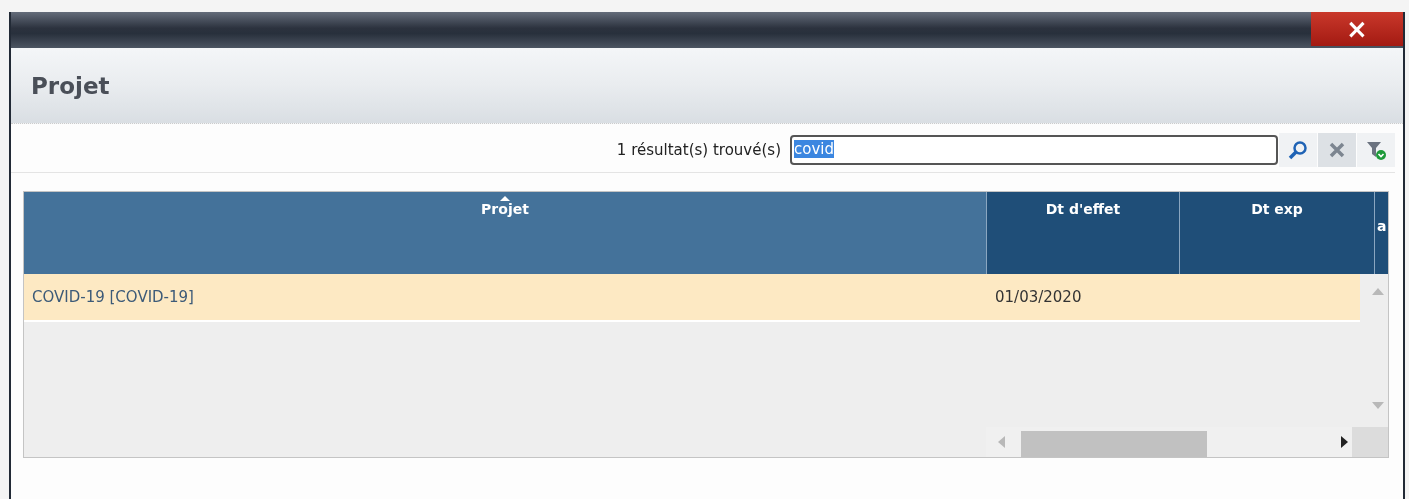 This screenshot has width=1409, height=499. Describe the element at coordinates (1277, 233) in the screenshot. I see `column-header: Dt exp` at that location.